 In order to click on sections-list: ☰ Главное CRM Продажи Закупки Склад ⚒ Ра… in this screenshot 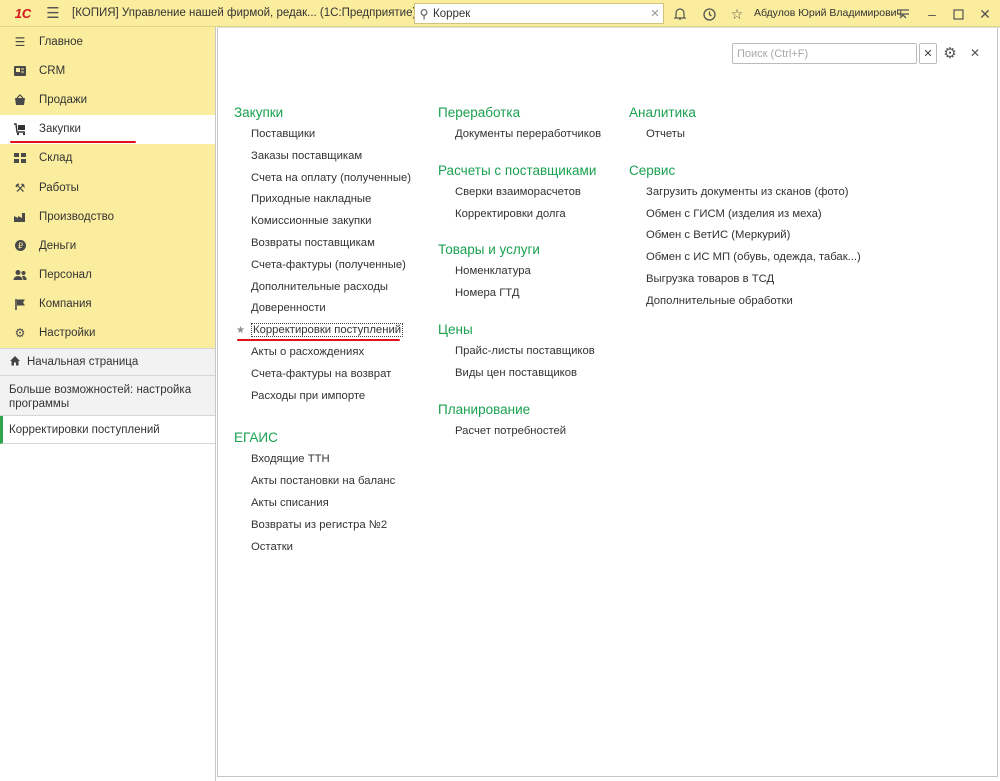, I will do `click(107, 188)`.